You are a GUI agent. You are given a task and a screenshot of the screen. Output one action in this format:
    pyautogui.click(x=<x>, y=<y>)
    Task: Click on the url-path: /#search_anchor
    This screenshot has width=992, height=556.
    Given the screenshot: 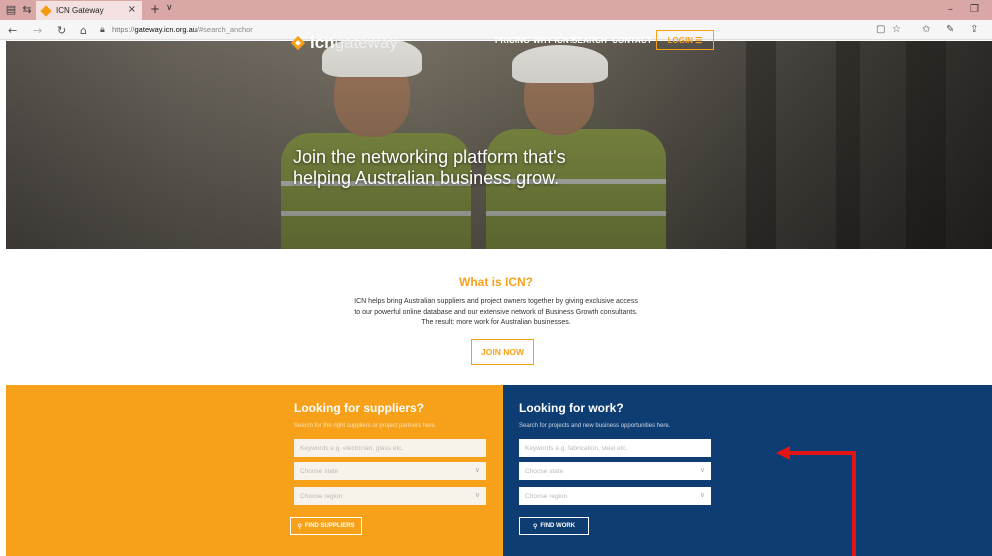 What is the action you would take?
    pyautogui.click(x=224, y=29)
    